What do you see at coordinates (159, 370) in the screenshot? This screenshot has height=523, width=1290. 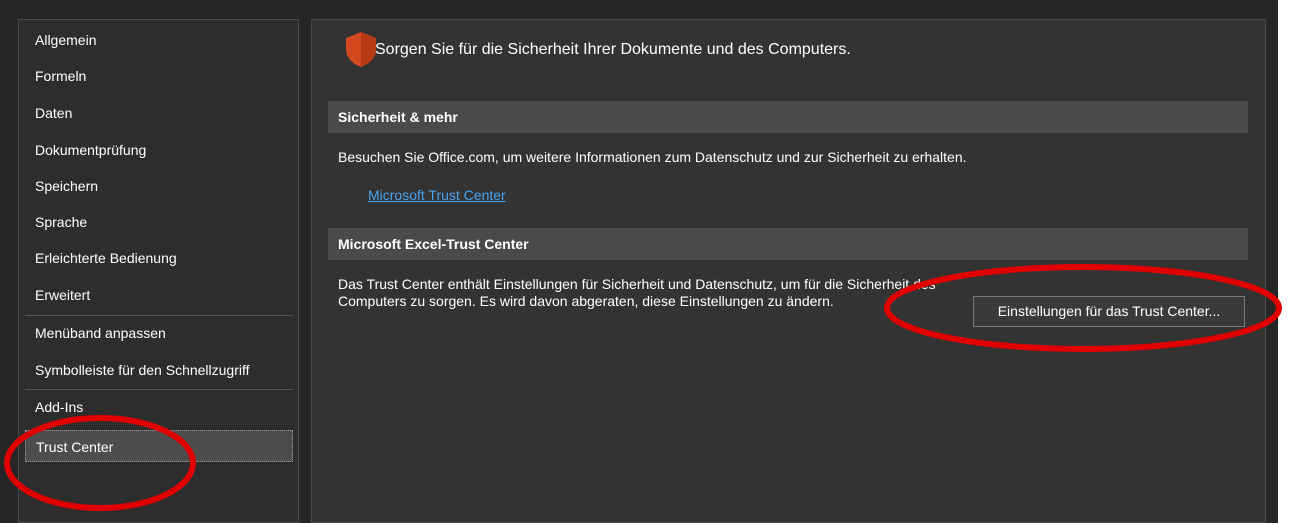 I see `sidebar-item-symbolleiste: Symbolleiste für den Schnellzugriff` at bounding box center [159, 370].